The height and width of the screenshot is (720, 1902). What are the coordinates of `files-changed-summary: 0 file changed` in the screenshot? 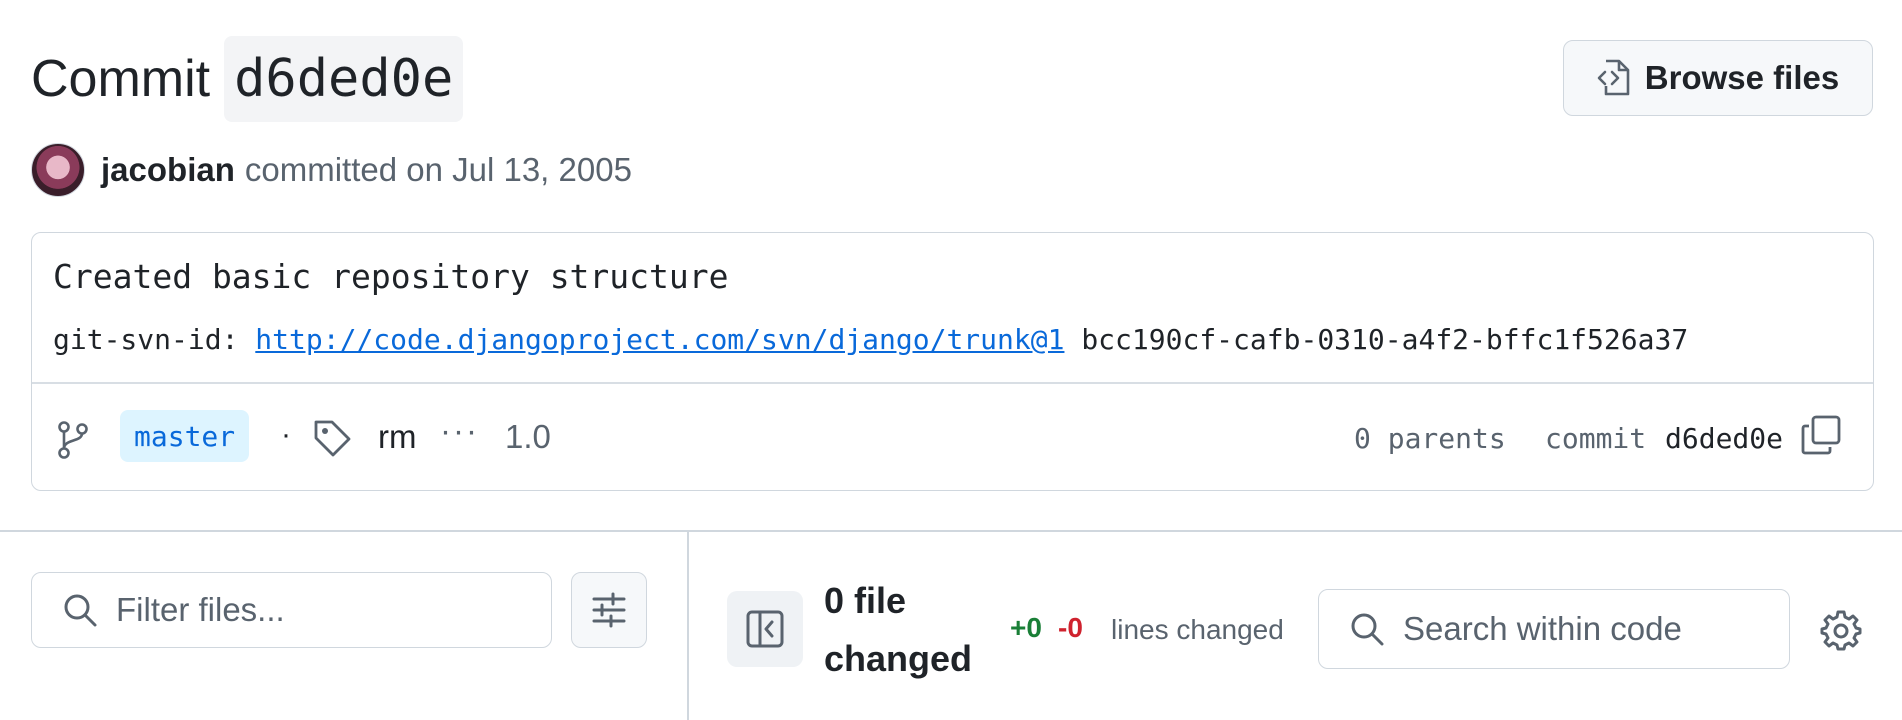 It's located at (898, 629).